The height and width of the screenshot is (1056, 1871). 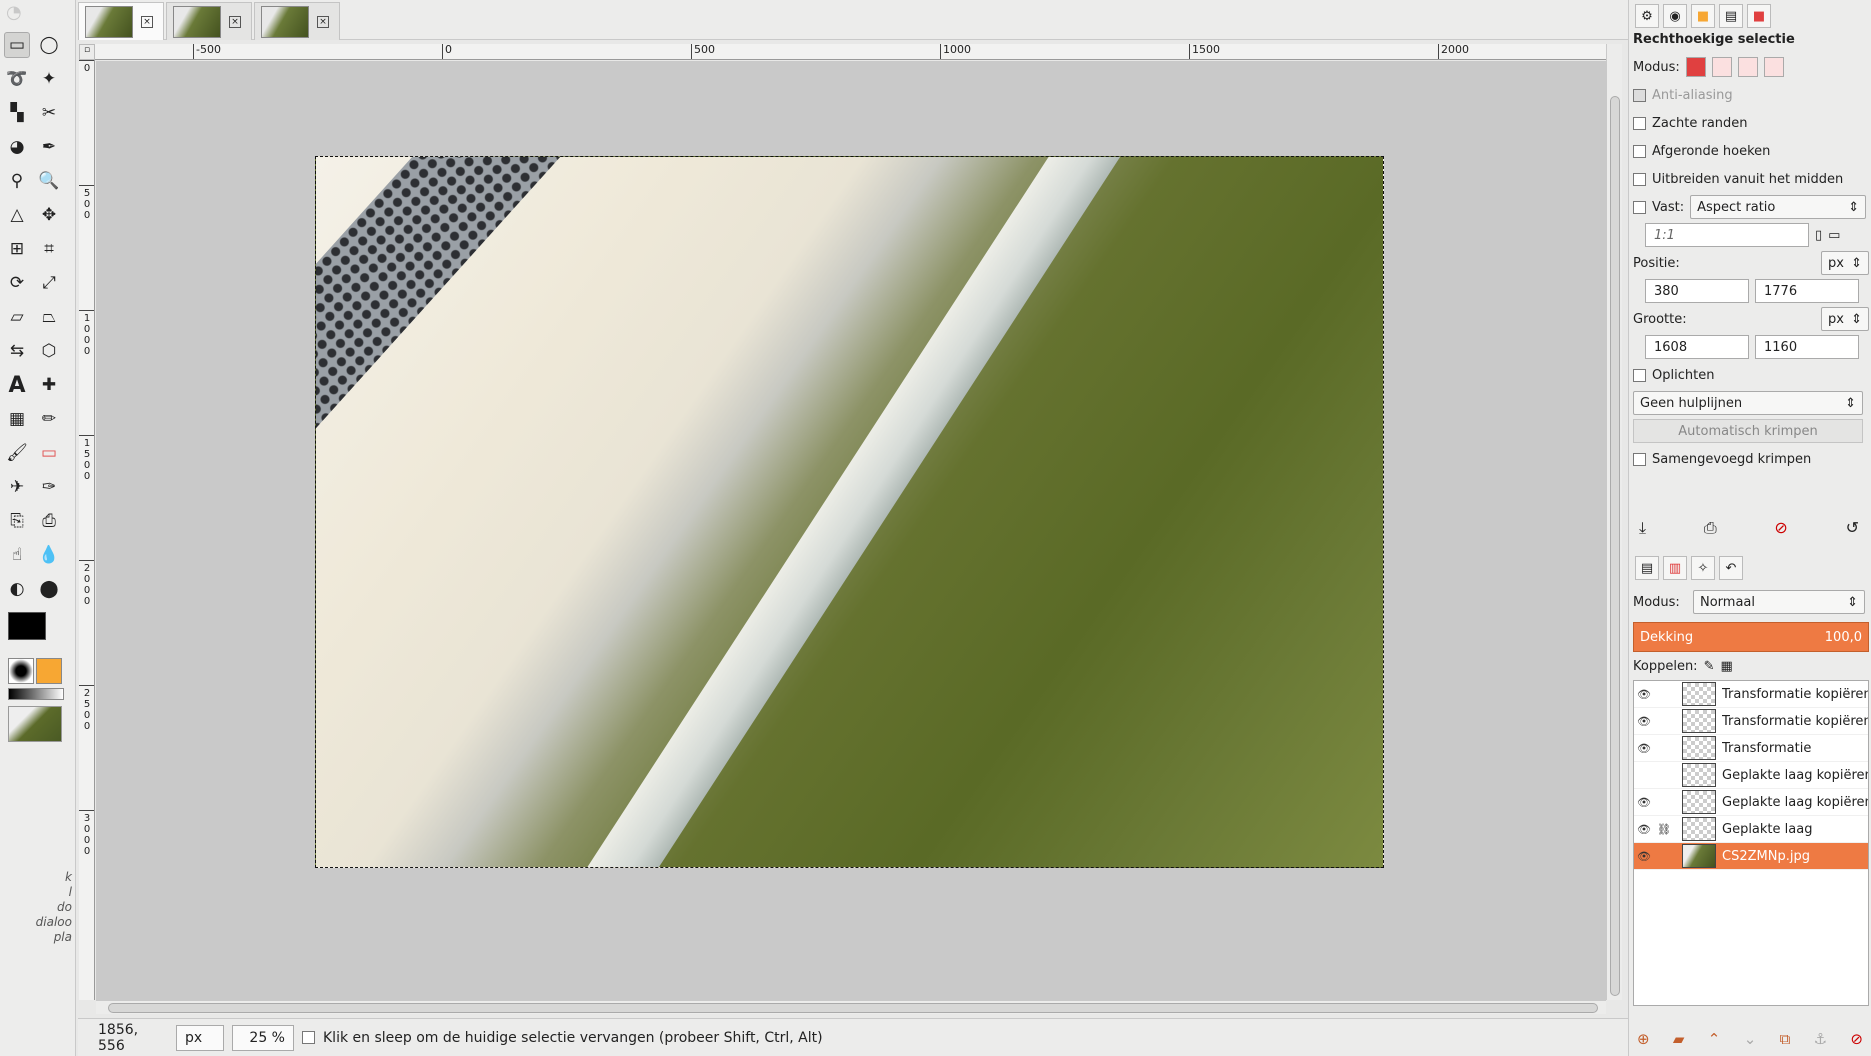 What do you see at coordinates (1795, 721) in the screenshot?
I see `layer-name: Transformatie kopiëren` at bounding box center [1795, 721].